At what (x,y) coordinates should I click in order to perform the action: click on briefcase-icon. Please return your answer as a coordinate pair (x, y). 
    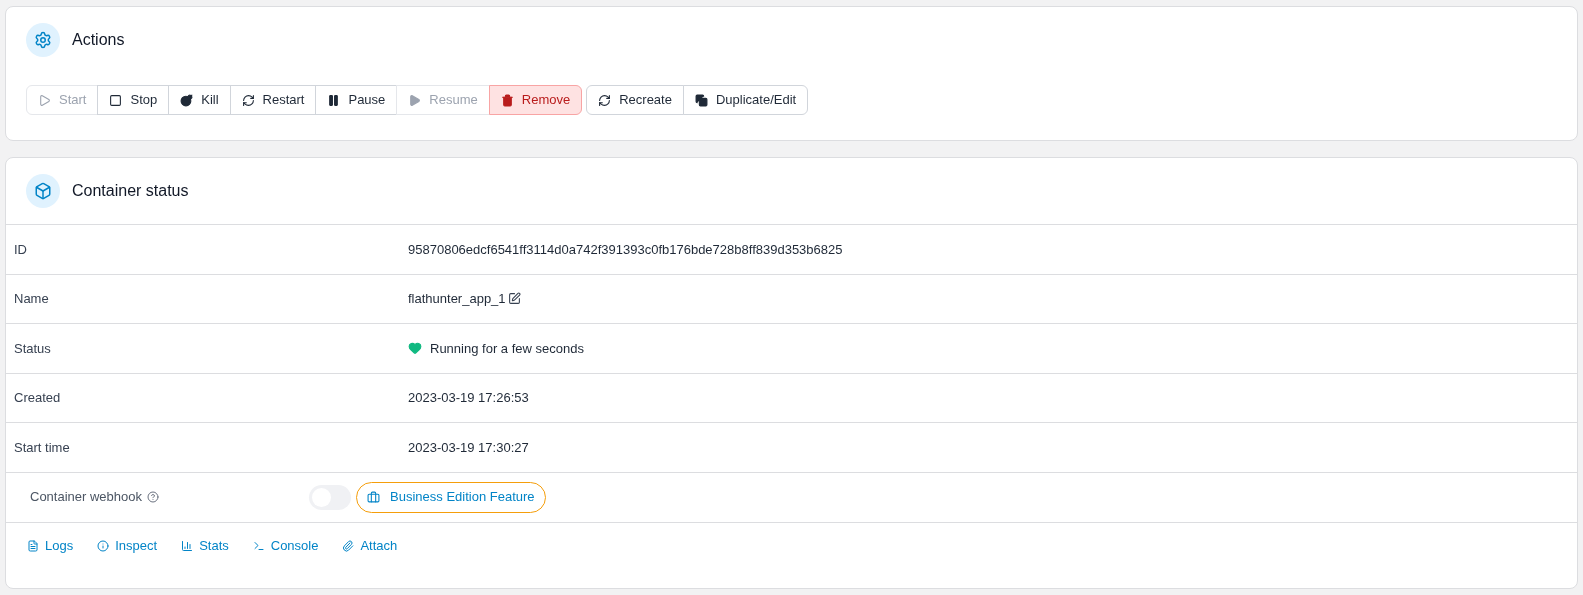
    Looking at the image, I should click on (374, 497).